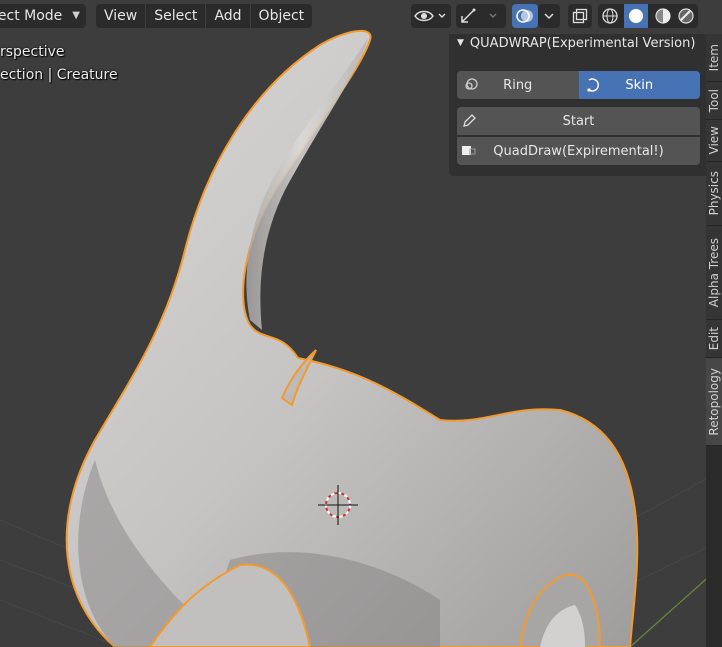  I want to click on ring-icon, so click(471, 84).